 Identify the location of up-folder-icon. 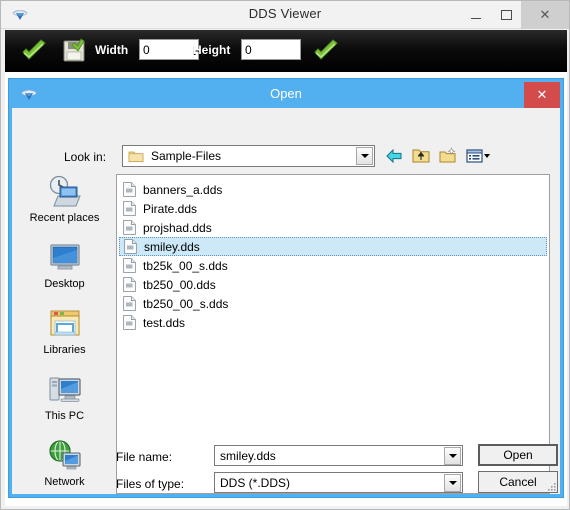
(421, 156).